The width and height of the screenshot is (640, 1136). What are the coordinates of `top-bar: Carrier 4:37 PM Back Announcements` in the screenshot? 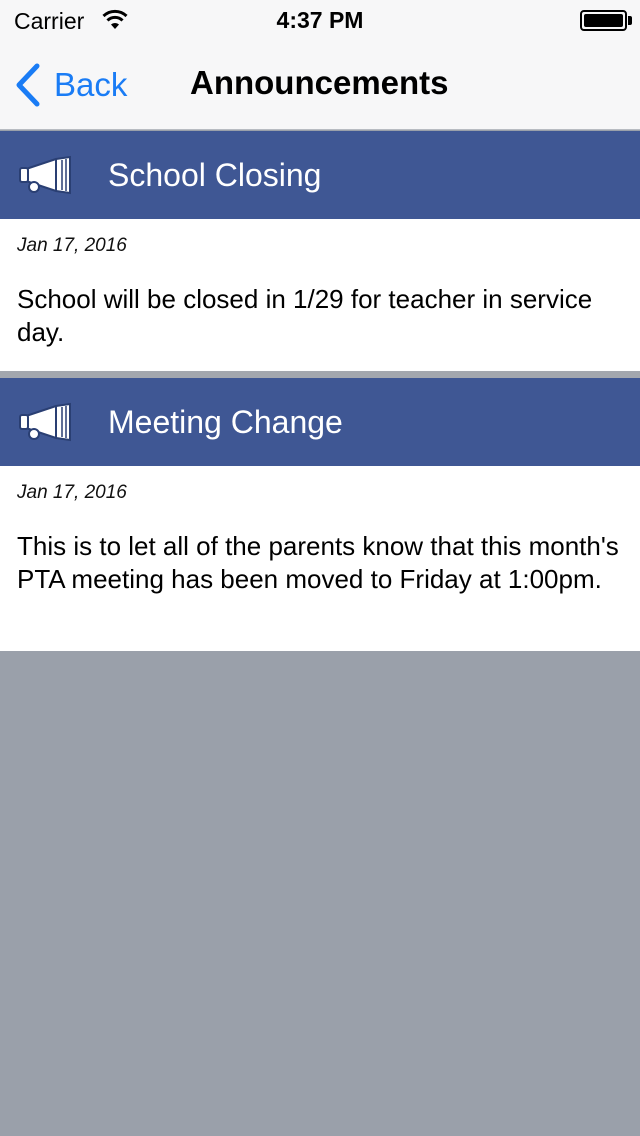 It's located at (320, 65).